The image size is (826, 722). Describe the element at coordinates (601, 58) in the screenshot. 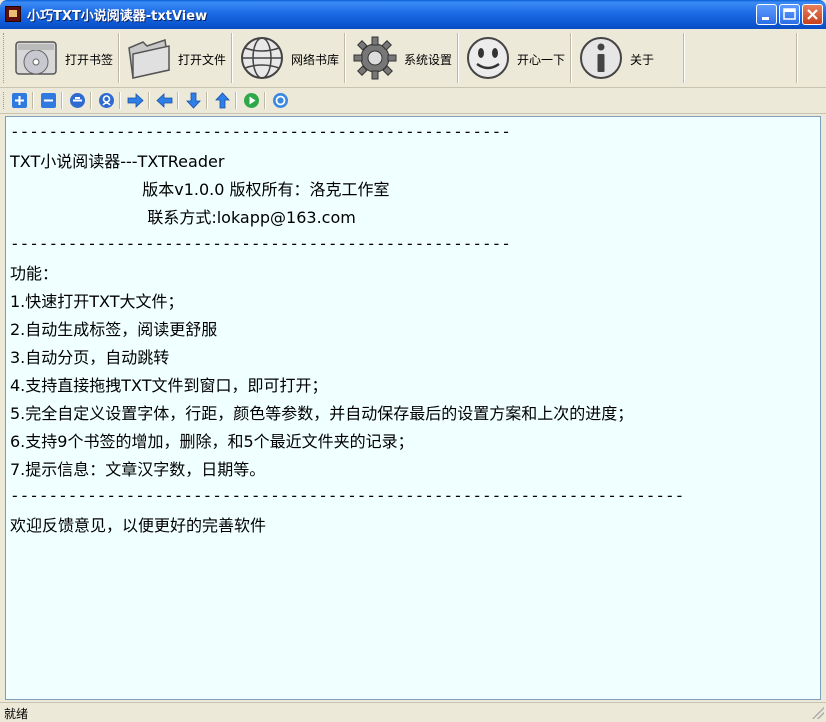

I see `info-icon` at that location.